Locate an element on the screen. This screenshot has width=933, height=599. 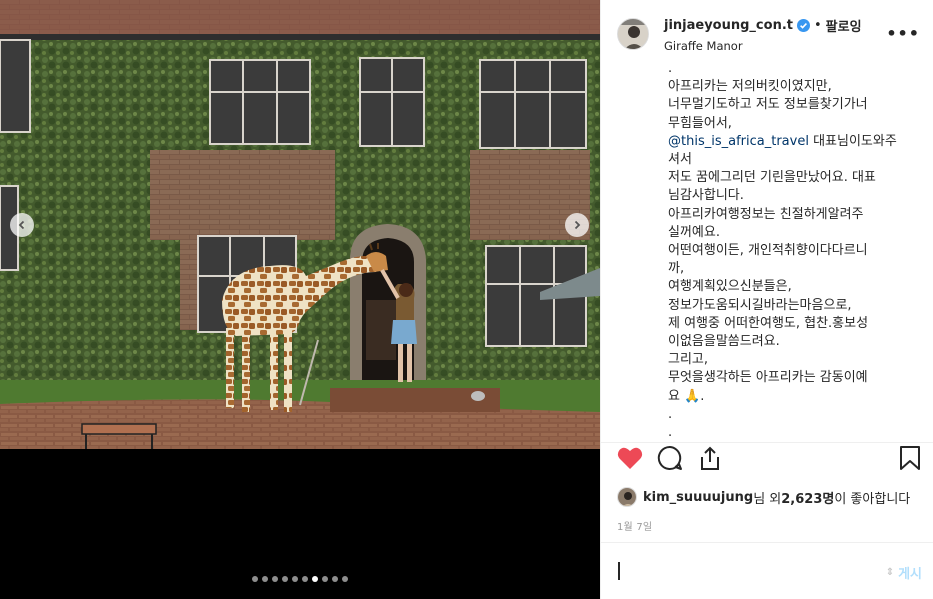
caption-line: 아프리카여행정보는 친절하게알려주 is located at coordinates (766, 214).